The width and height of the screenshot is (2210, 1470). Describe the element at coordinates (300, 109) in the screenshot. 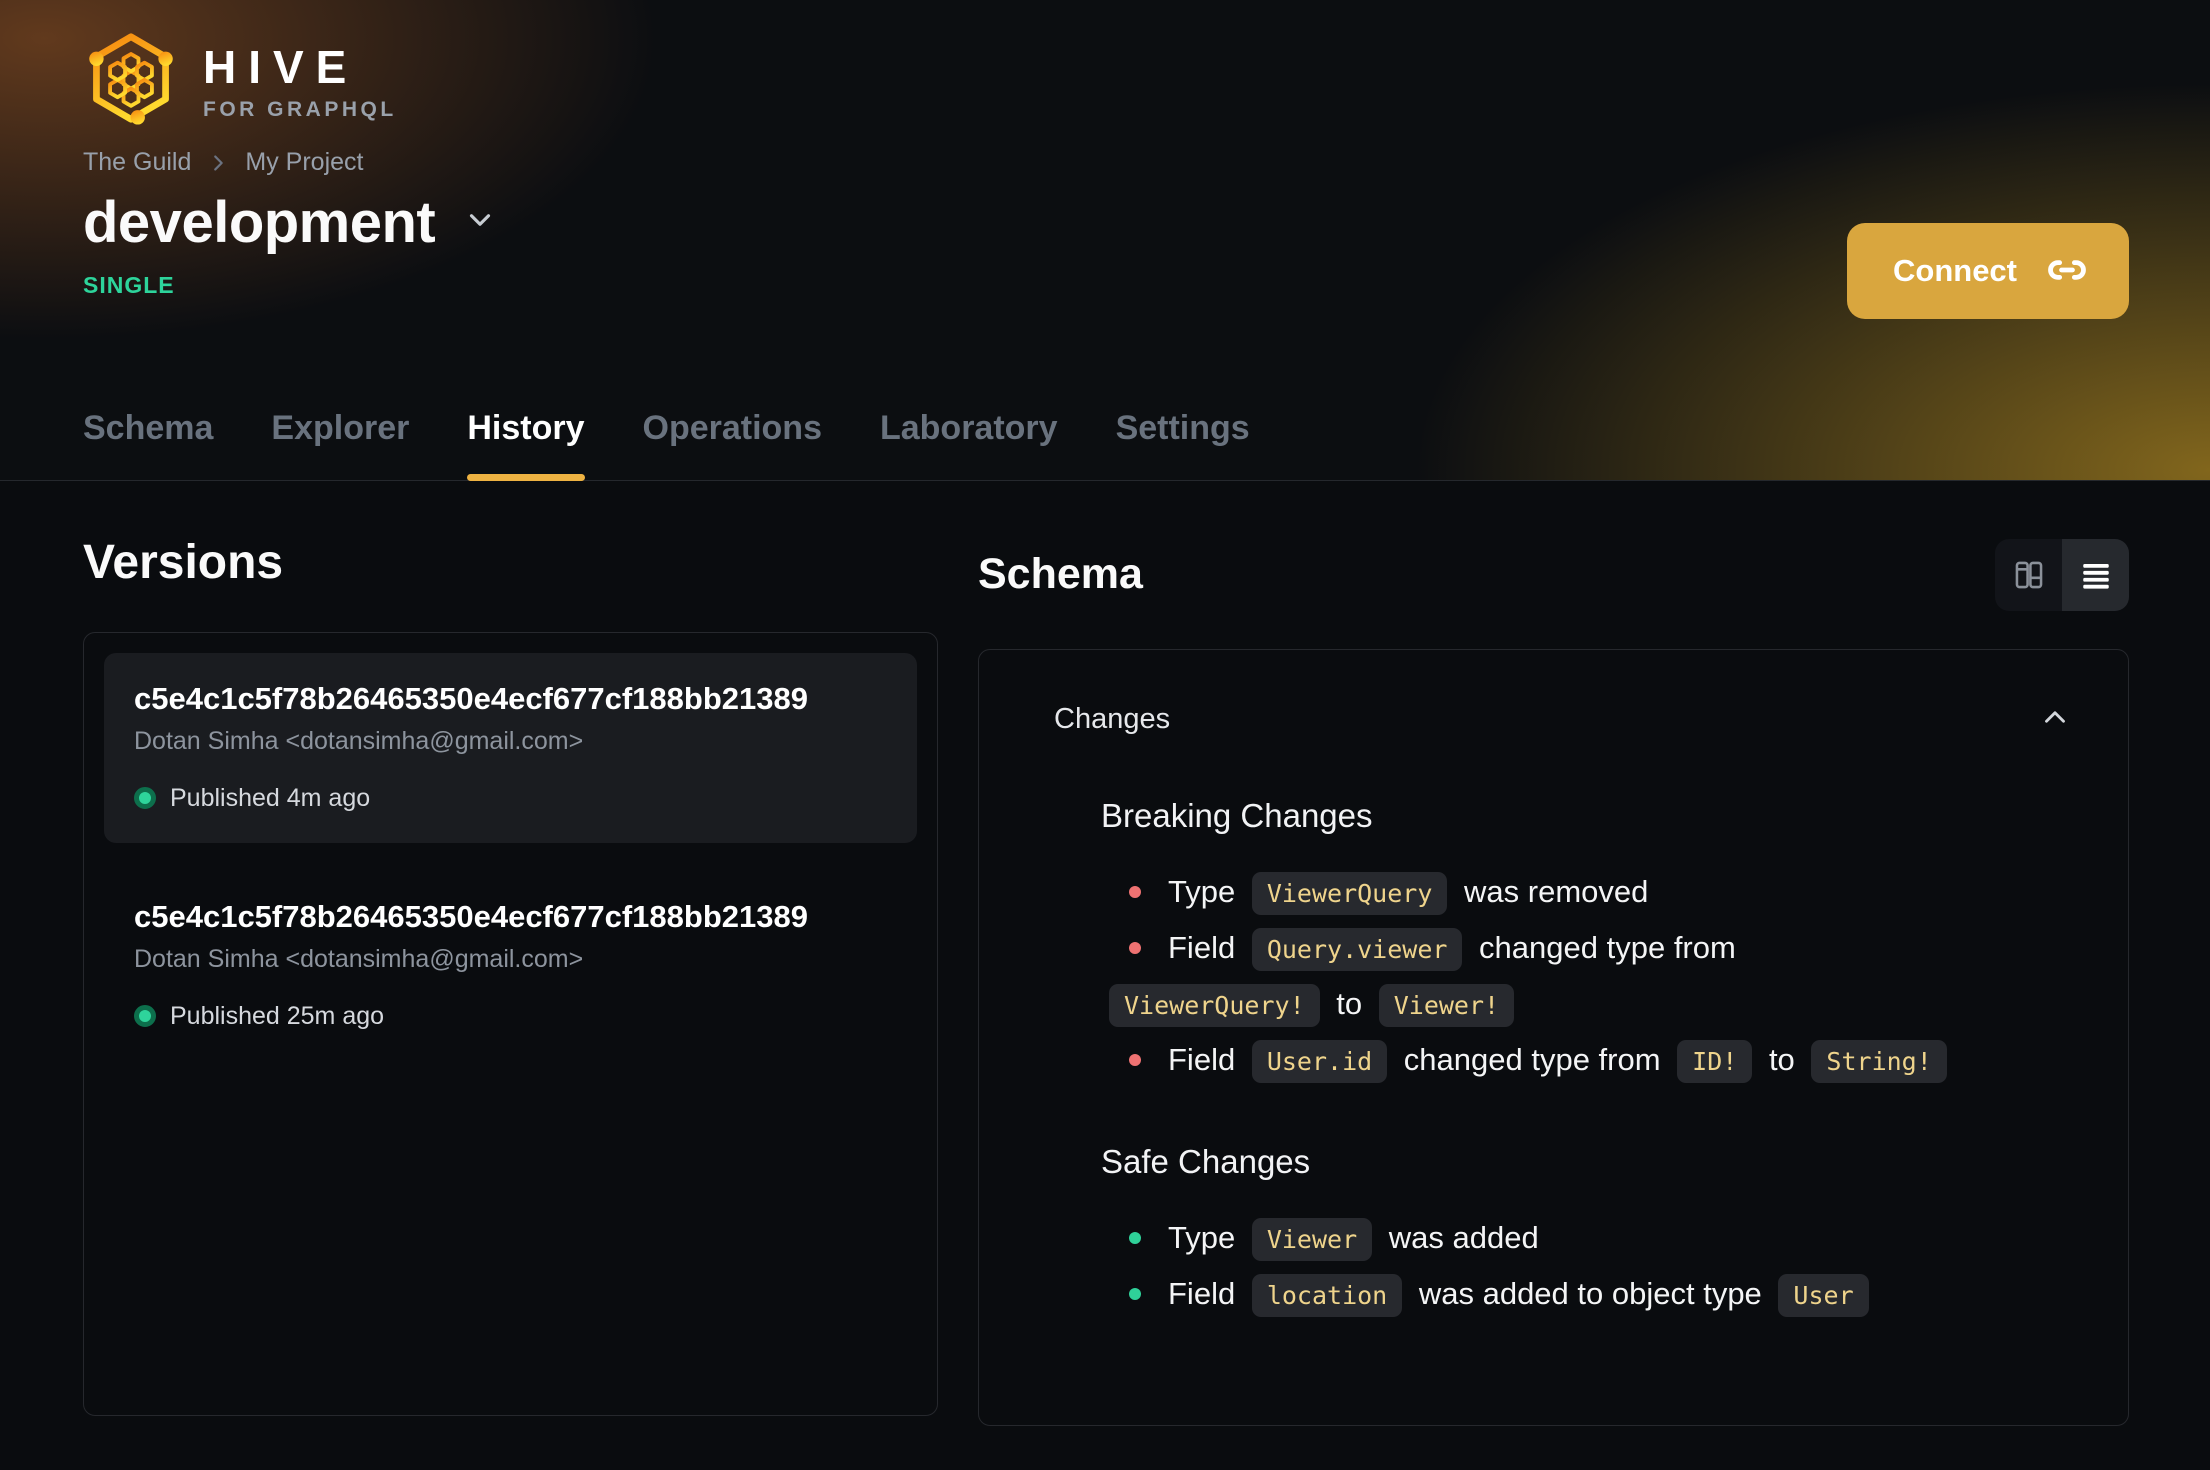

I see `brand-subtitle: FOR GRAPHQL` at that location.